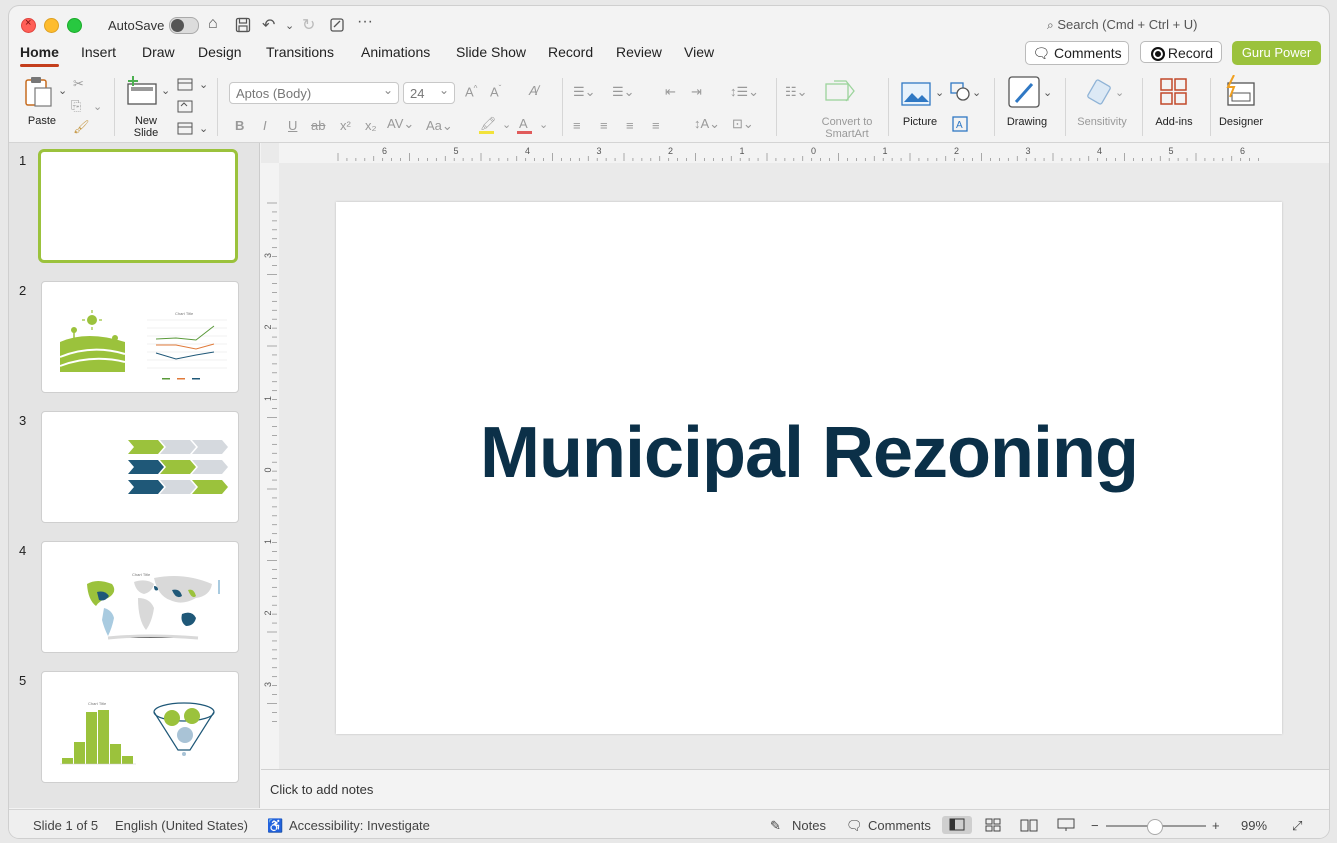  What do you see at coordinates (899, 825) in the screenshot?
I see `comments-toggle: Comments` at bounding box center [899, 825].